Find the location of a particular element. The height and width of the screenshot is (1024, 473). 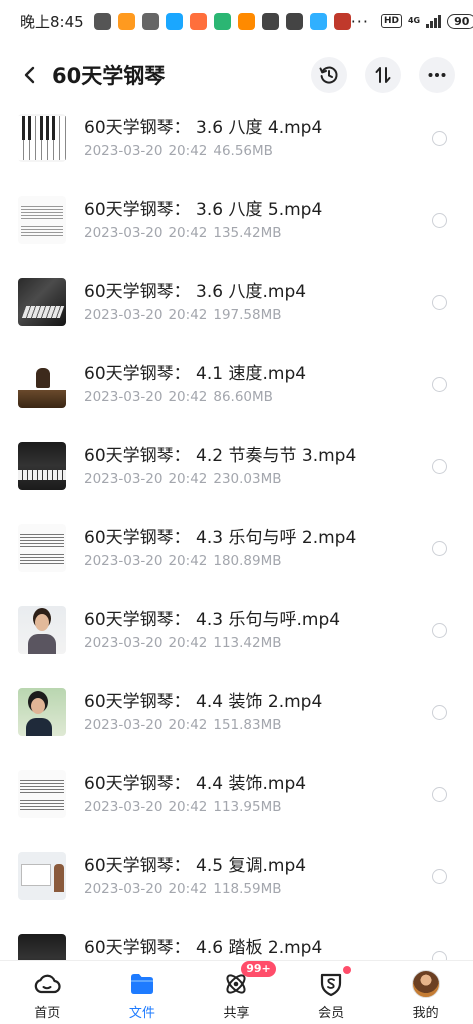

file-name: 60天学钢琴： 4.4 装饰 2.mp4 is located at coordinates (203, 702).